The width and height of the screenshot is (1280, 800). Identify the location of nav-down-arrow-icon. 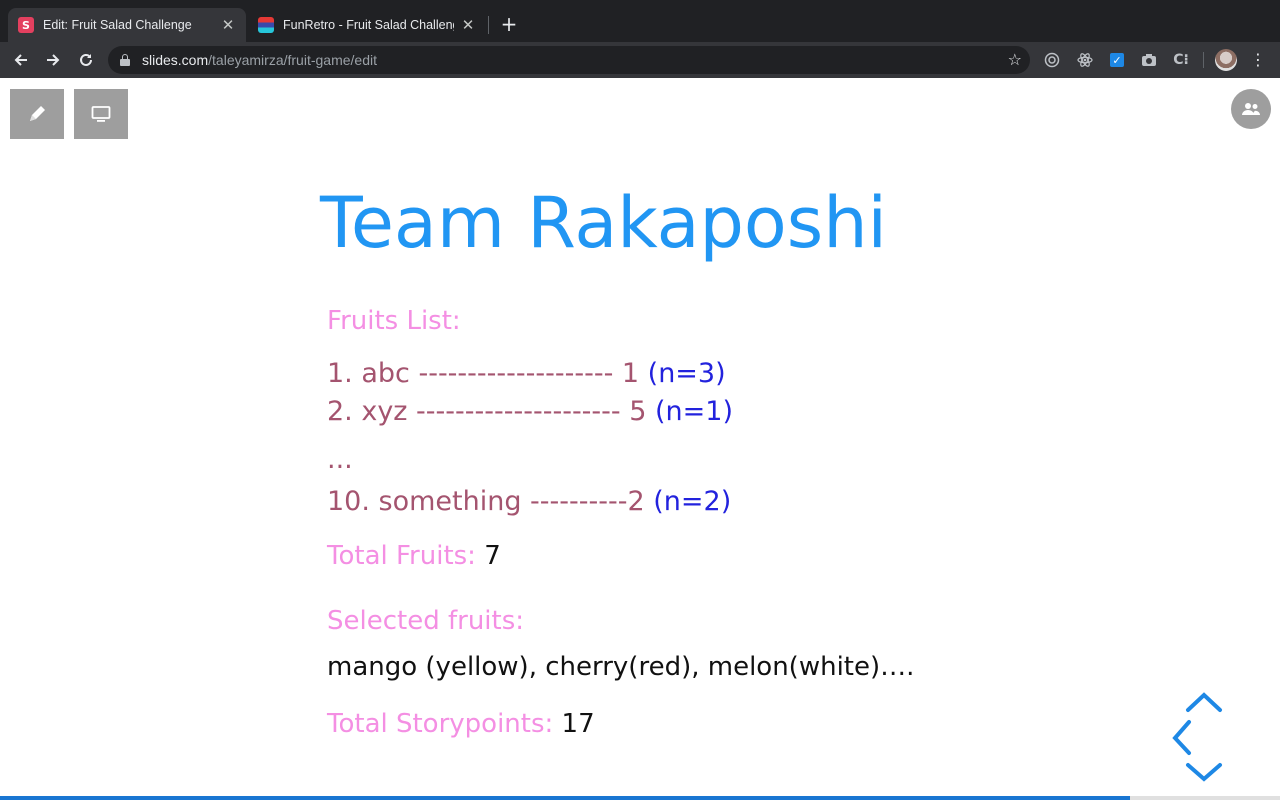
(1204, 772).